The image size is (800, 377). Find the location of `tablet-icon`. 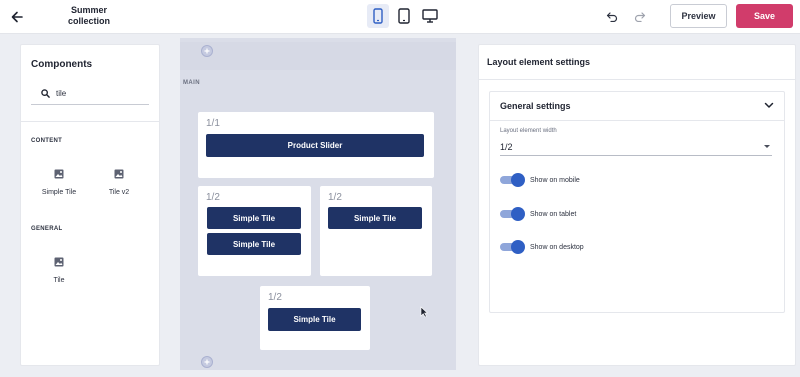

tablet-icon is located at coordinates (404, 16).